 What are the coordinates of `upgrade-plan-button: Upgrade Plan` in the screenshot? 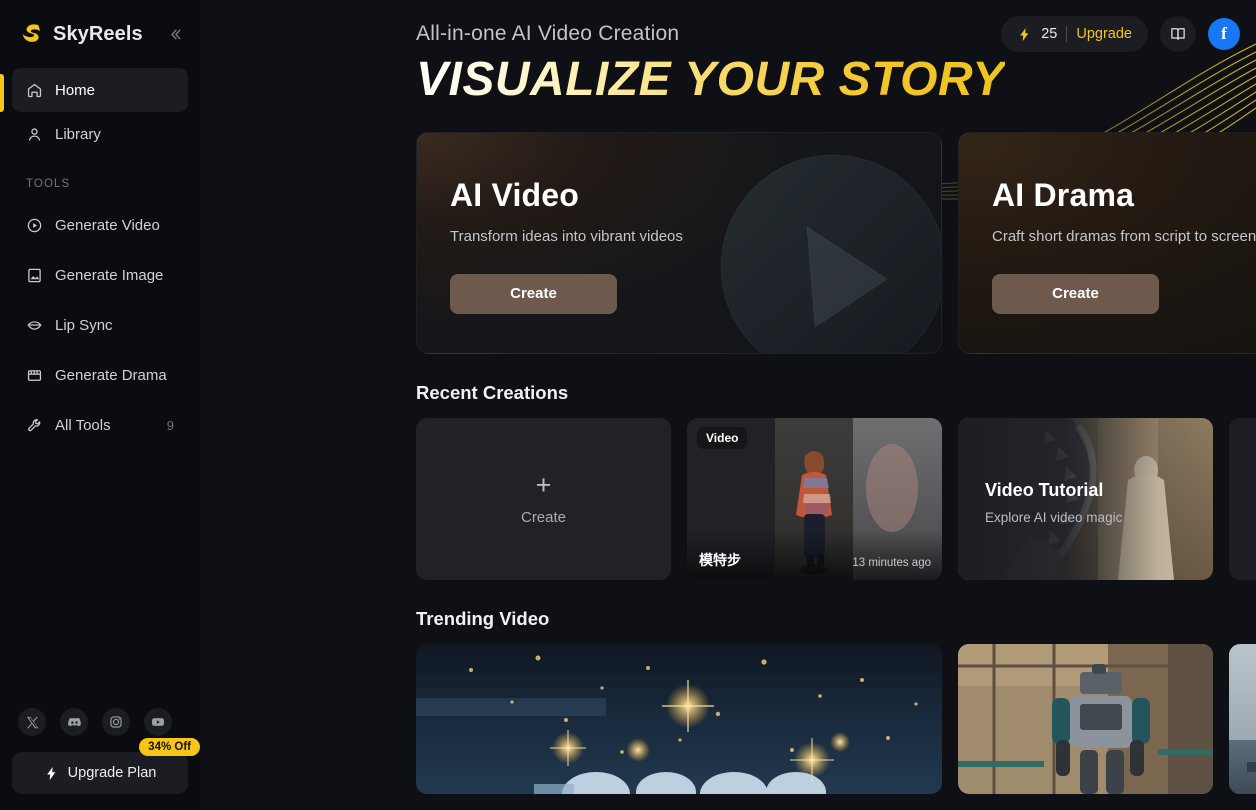 It's located at (100, 773).